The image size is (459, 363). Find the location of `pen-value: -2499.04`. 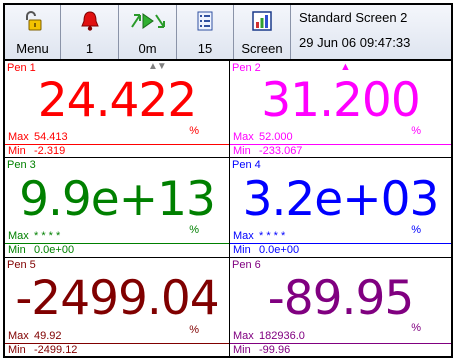

pen-value: -2499.04 is located at coordinates (117, 298).